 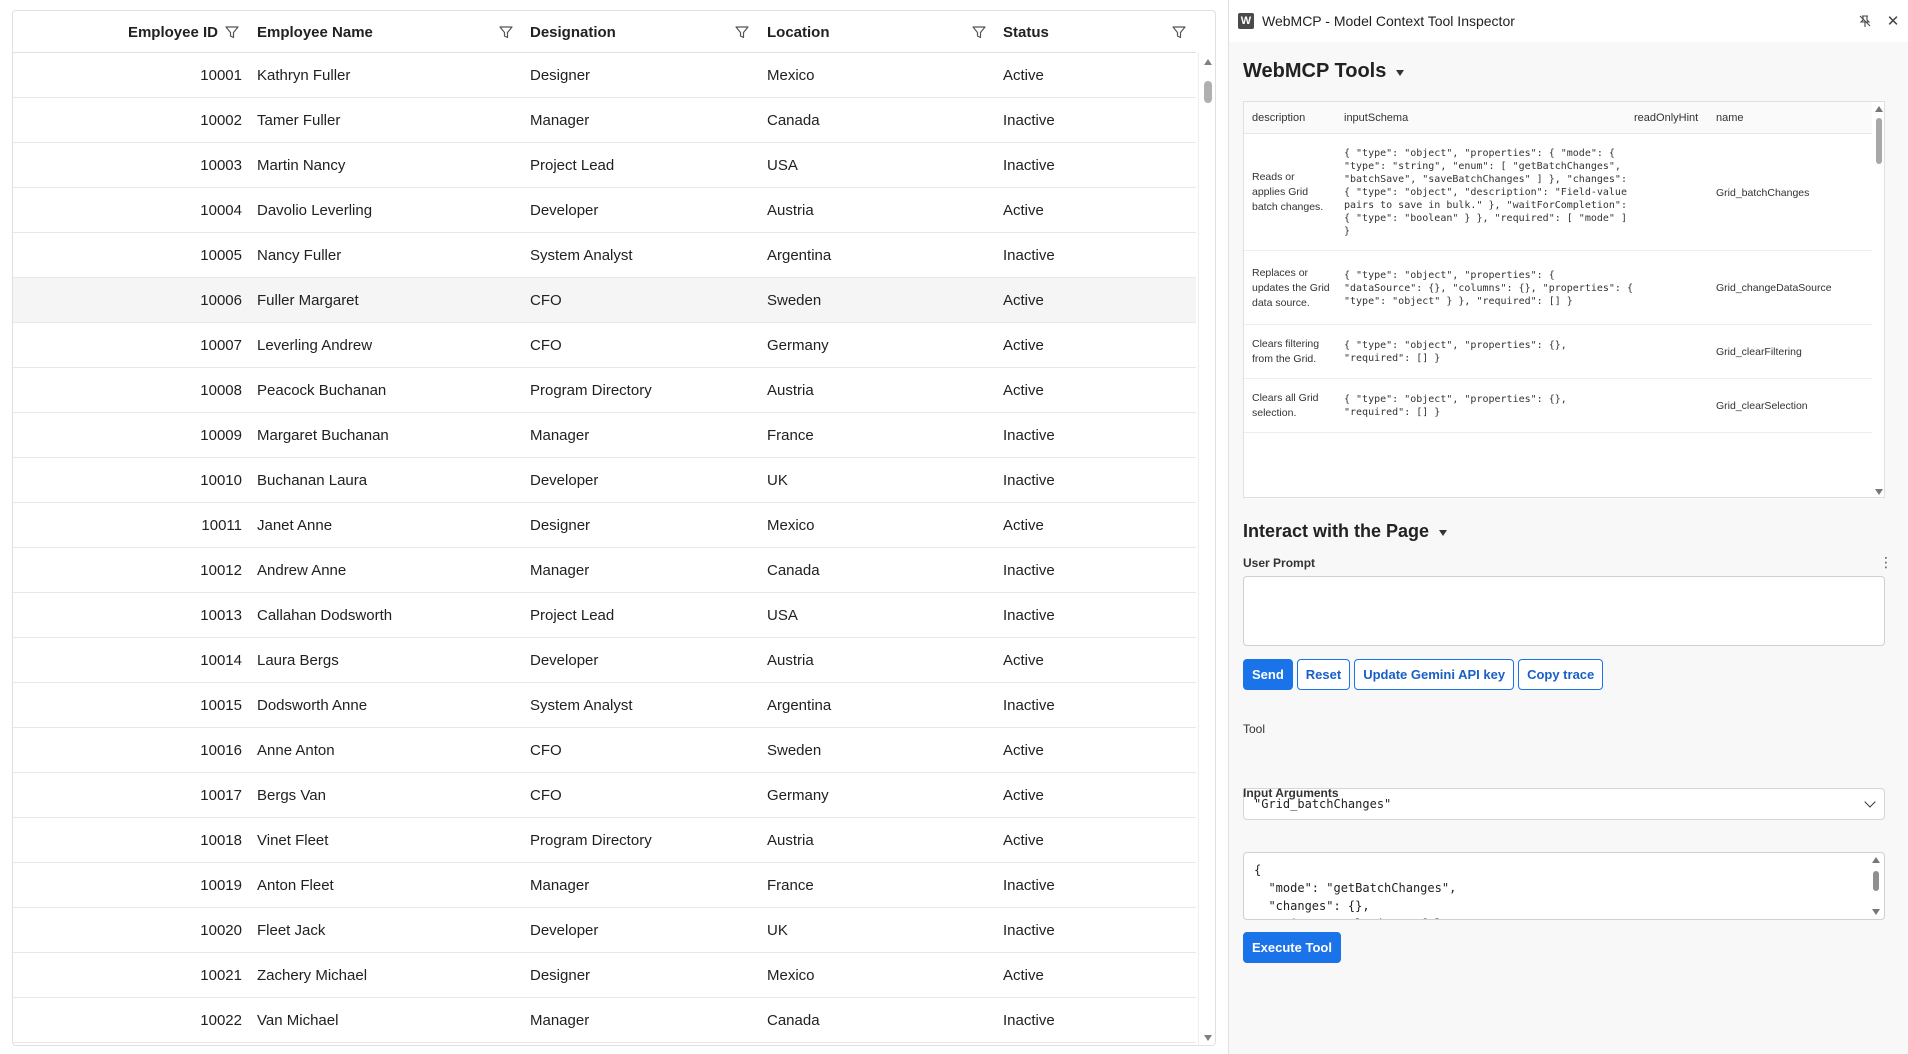 I want to click on tool-select: "Grid_batchChanges", so click(x=1564, y=804).